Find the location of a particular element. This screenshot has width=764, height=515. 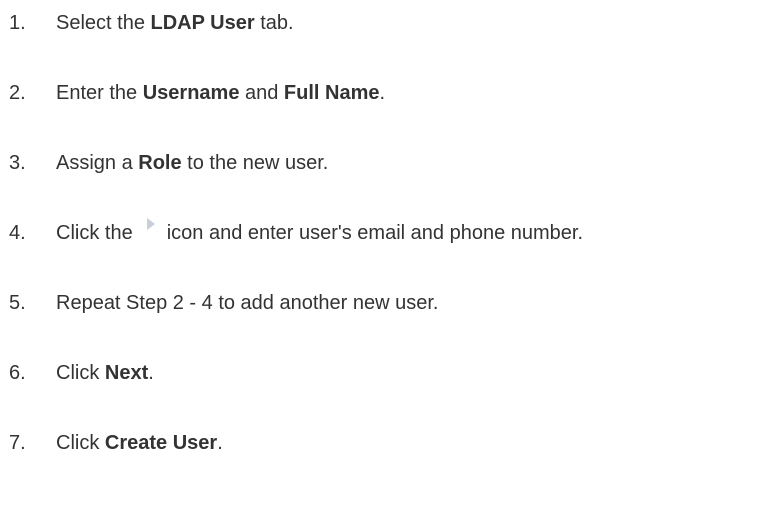

username-label: Username is located at coordinates (191, 93).